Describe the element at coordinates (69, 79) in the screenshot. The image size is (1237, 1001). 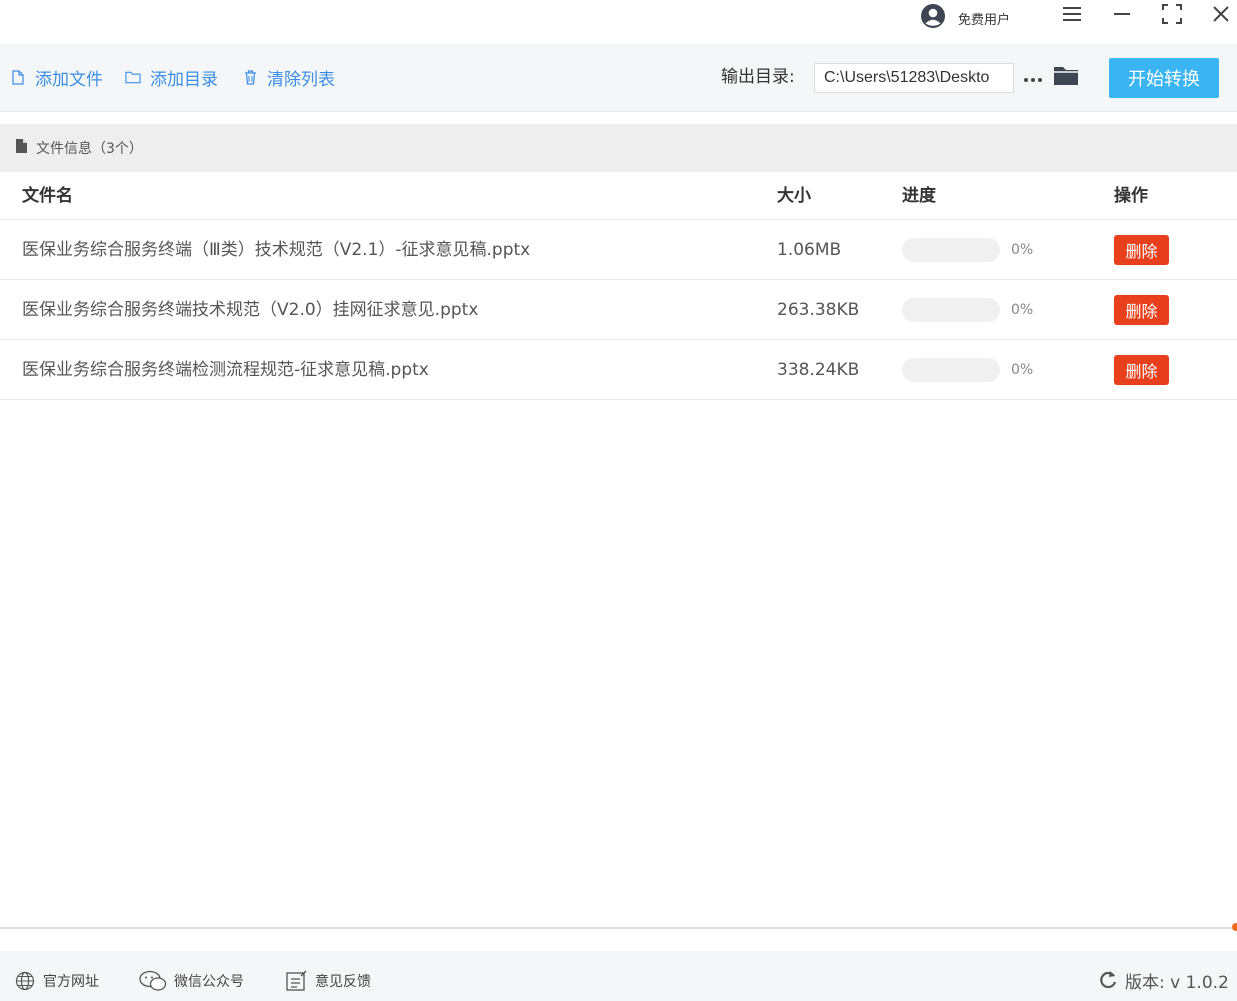
I see `add-file-label: 添加文件` at that location.